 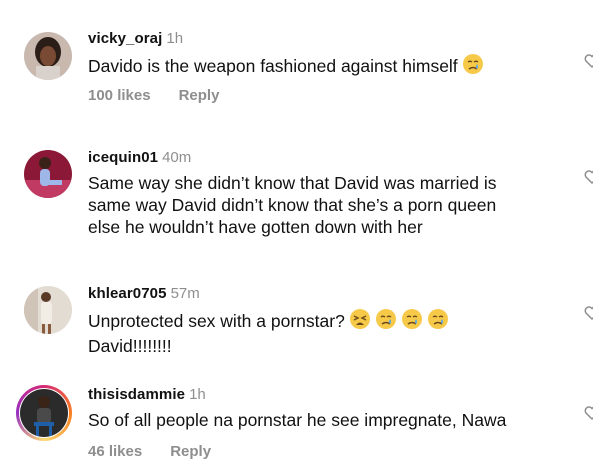 What do you see at coordinates (123, 157) in the screenshot?
I see `username: icequin01` at bounding box center [123, 157].